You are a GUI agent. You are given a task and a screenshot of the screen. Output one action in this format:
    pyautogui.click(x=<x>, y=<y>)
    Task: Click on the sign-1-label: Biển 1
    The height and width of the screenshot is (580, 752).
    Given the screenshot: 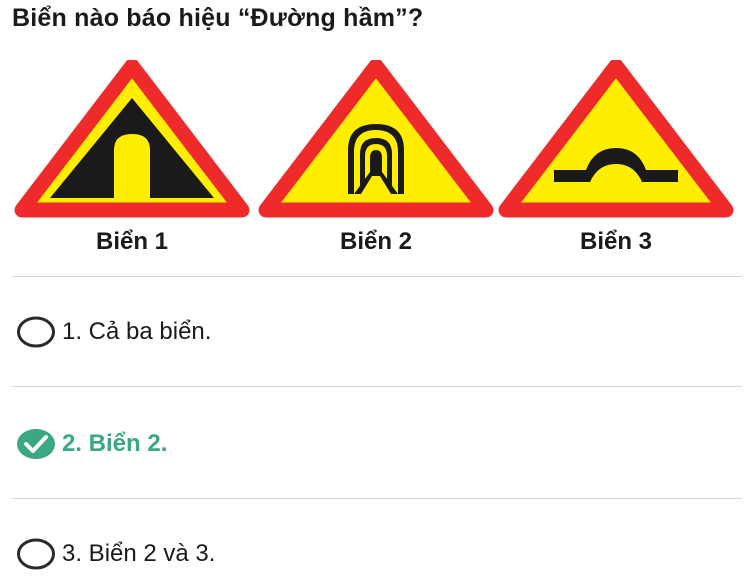 What is the action you would take?
    pyautogui.click(x=132, y=241)
    